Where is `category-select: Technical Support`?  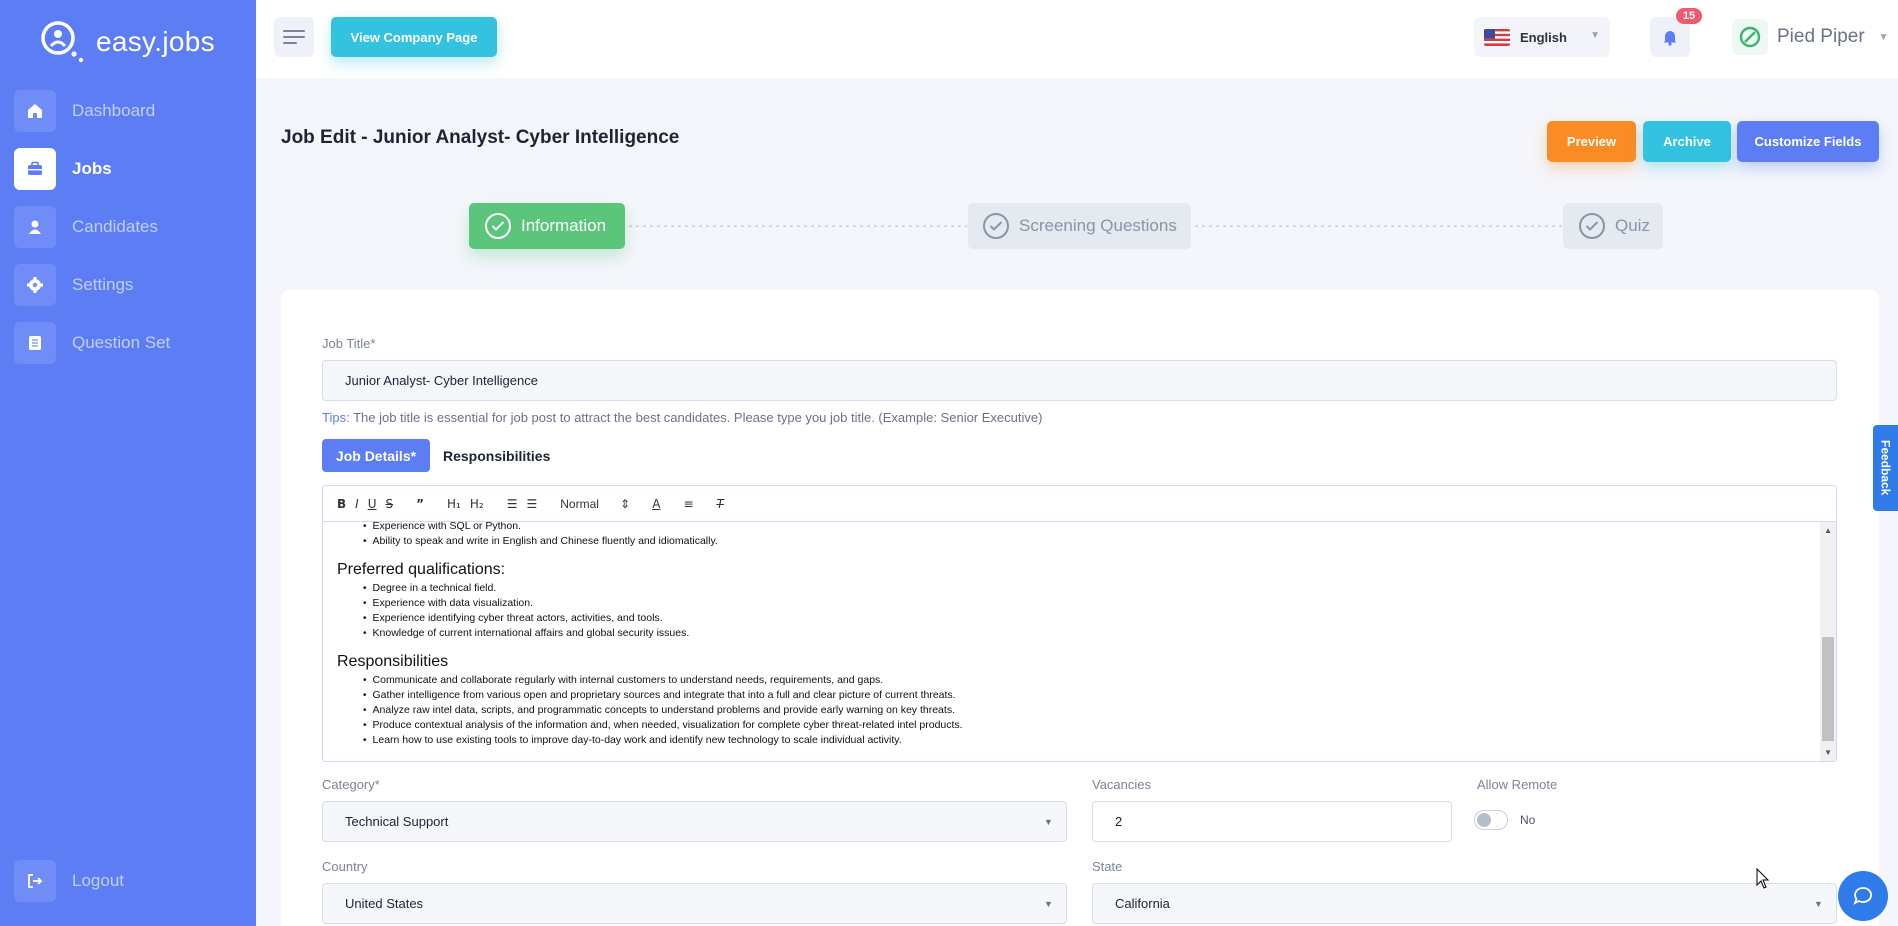
category-select: Technical Support is located at coordinates (694, 821).